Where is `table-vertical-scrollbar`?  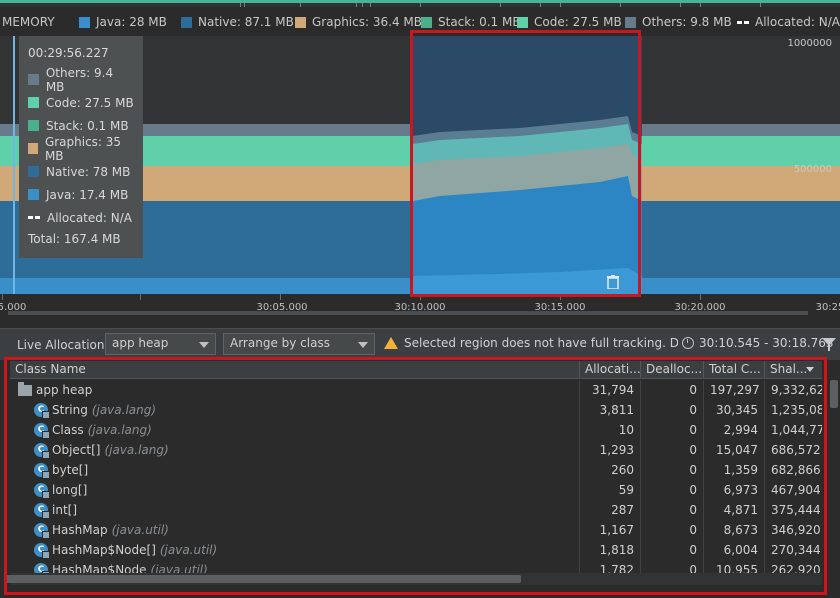 table-vertical-scrollbar is located at coordinates (834, 394).